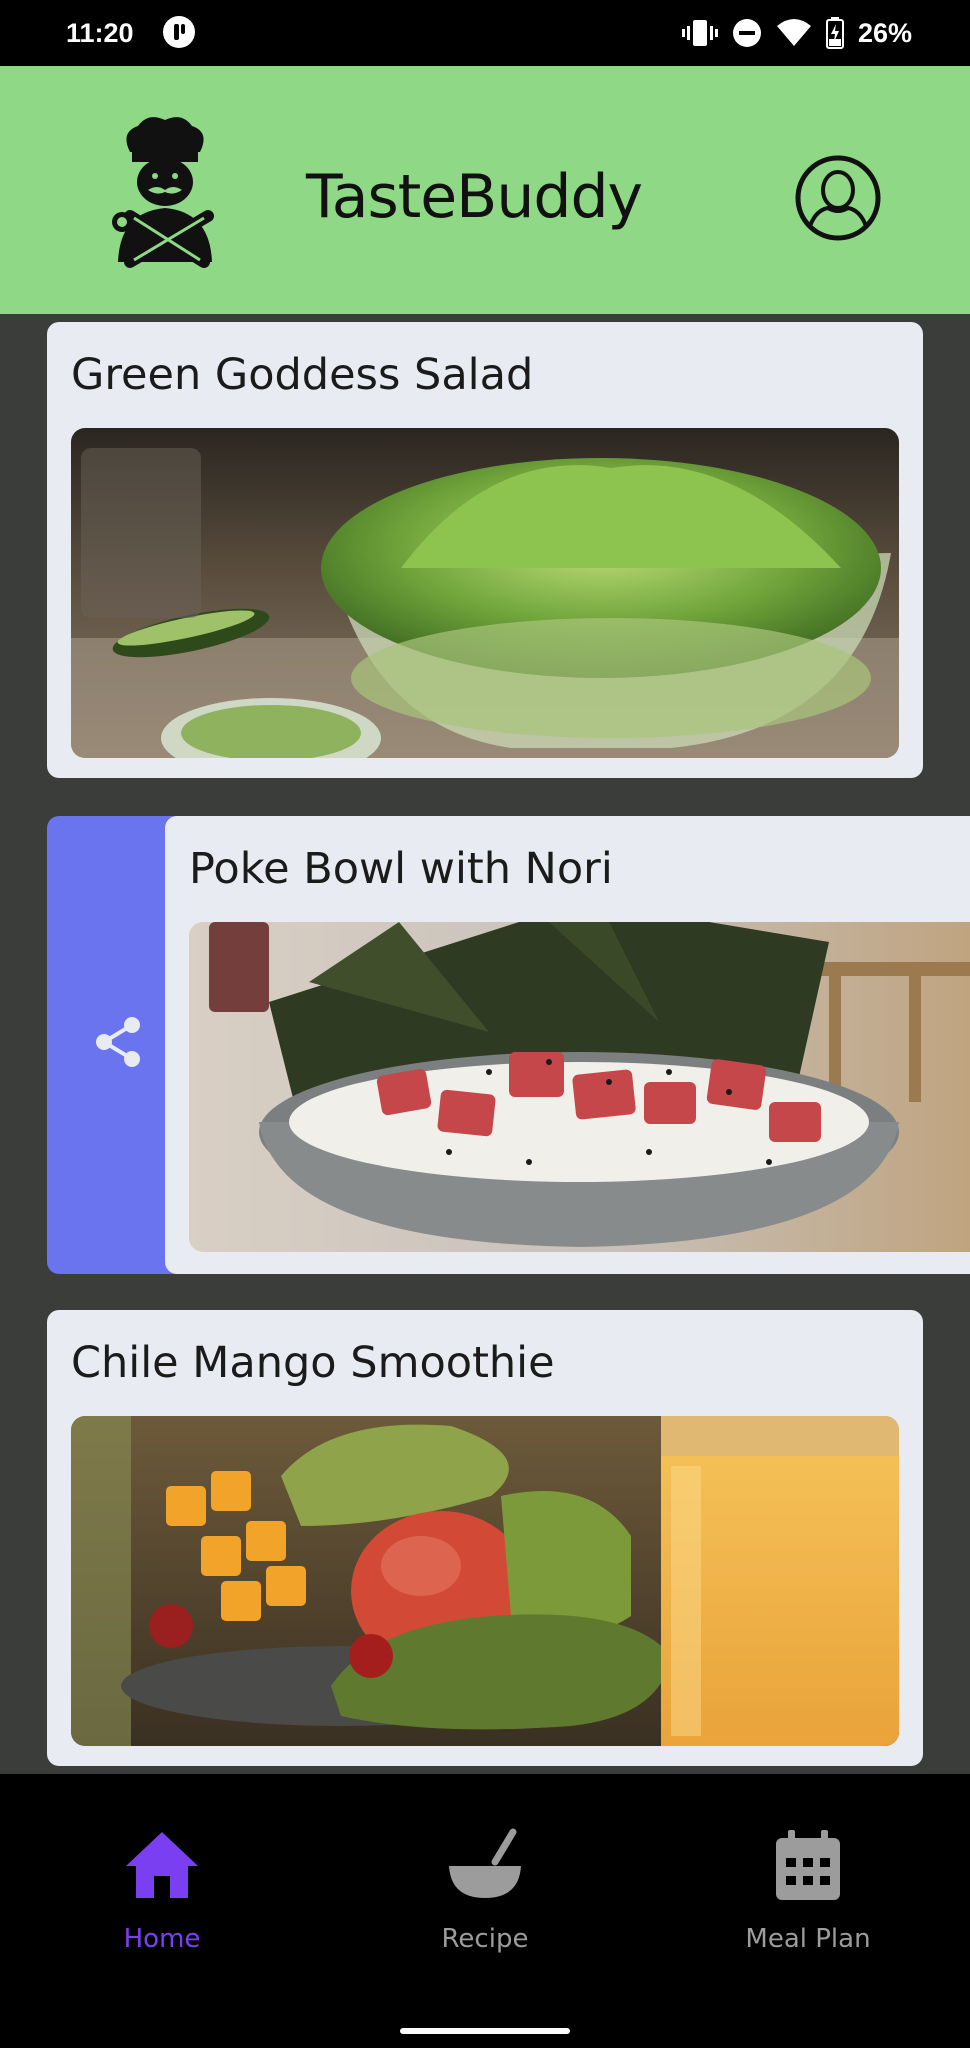  Describe the element at coordinates (485, 593) in the screenshot. I see `green-goddess-salad-photo` at that location.